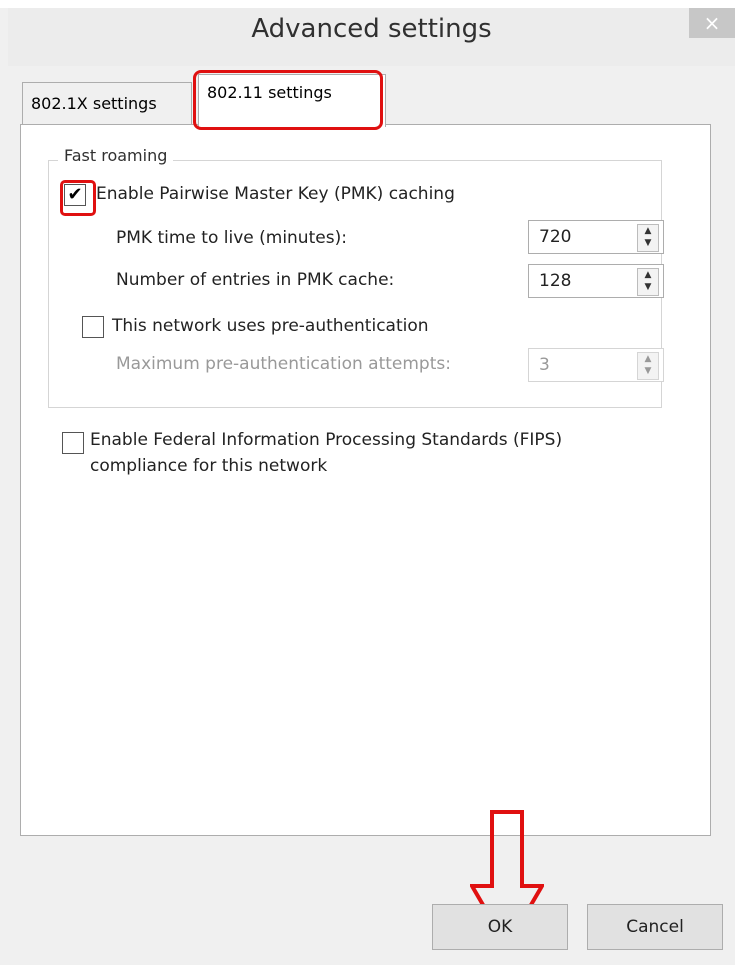 Image resolution: width=735 pixels, height=965 pixels. I want to click on cancel-button: Cancel, so click(655, 927).